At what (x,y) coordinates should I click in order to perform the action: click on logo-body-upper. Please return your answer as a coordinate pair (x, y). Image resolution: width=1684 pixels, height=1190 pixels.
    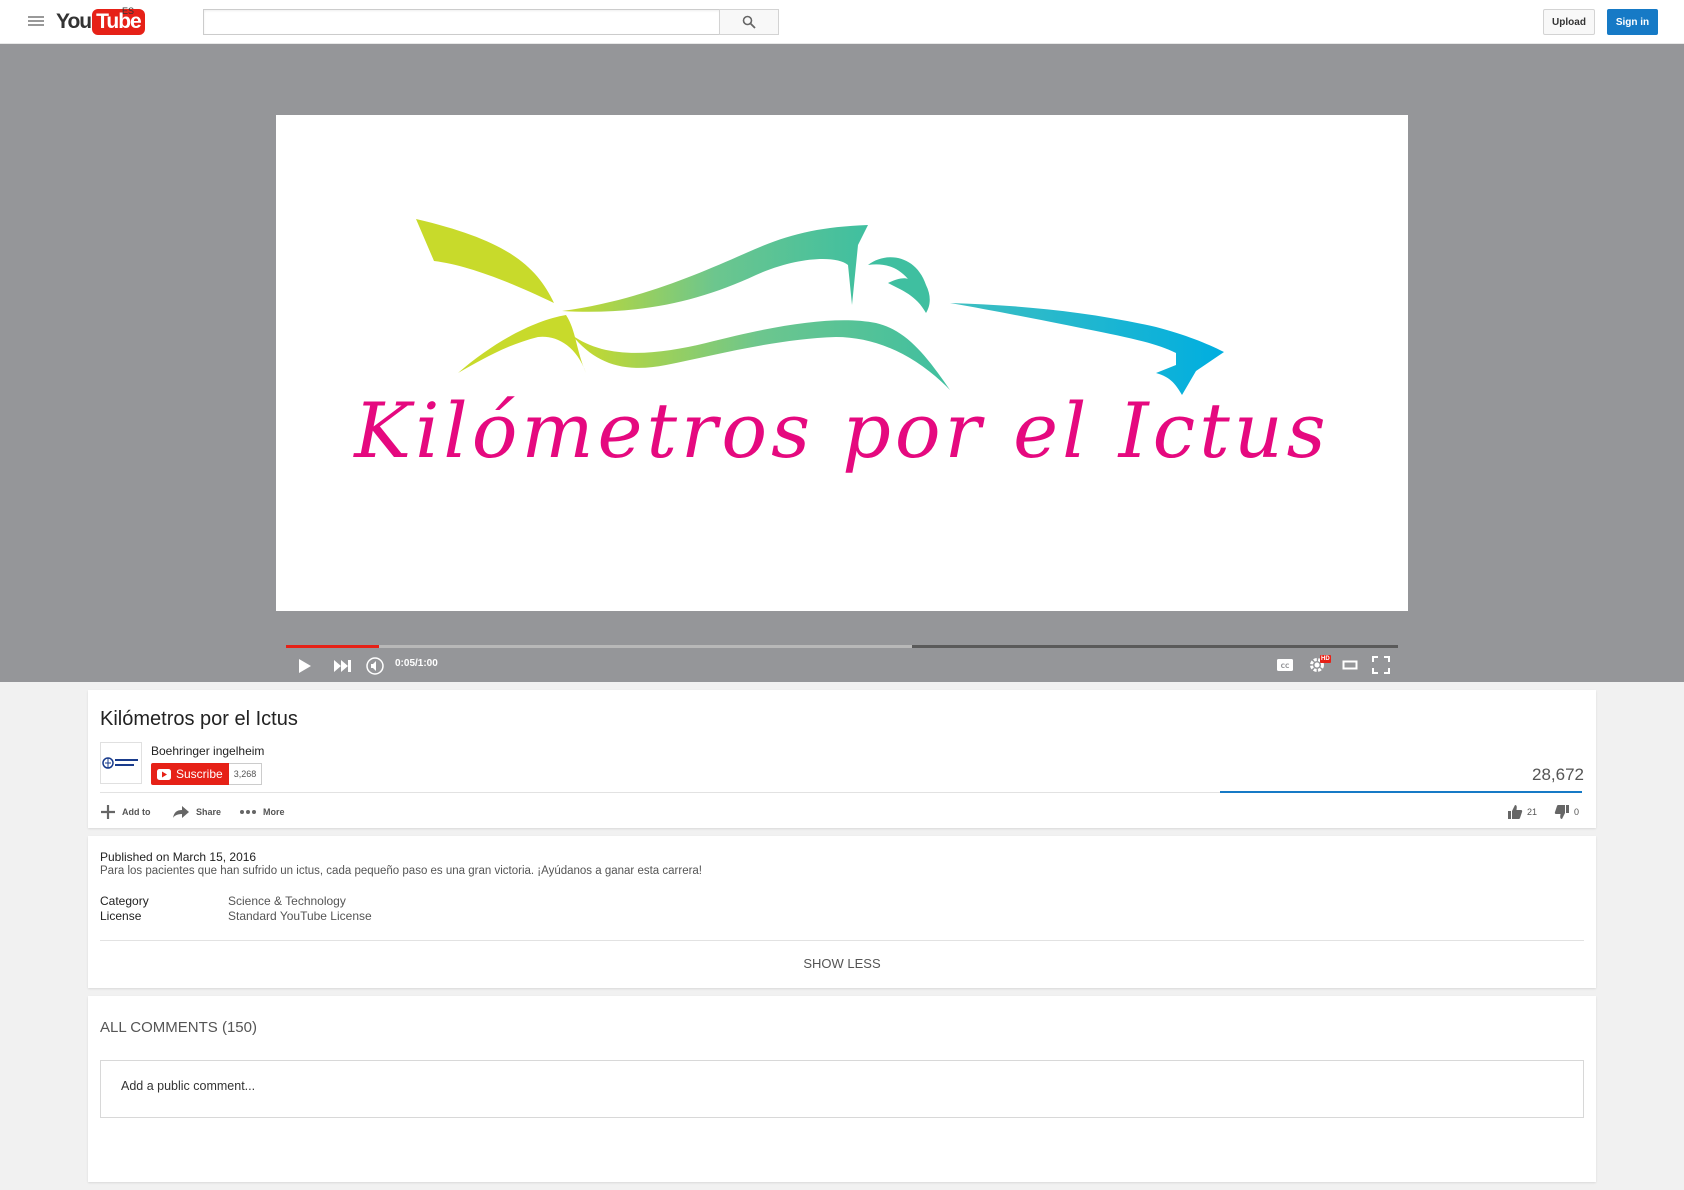
    Looking at the image, I should click on (715, 268).